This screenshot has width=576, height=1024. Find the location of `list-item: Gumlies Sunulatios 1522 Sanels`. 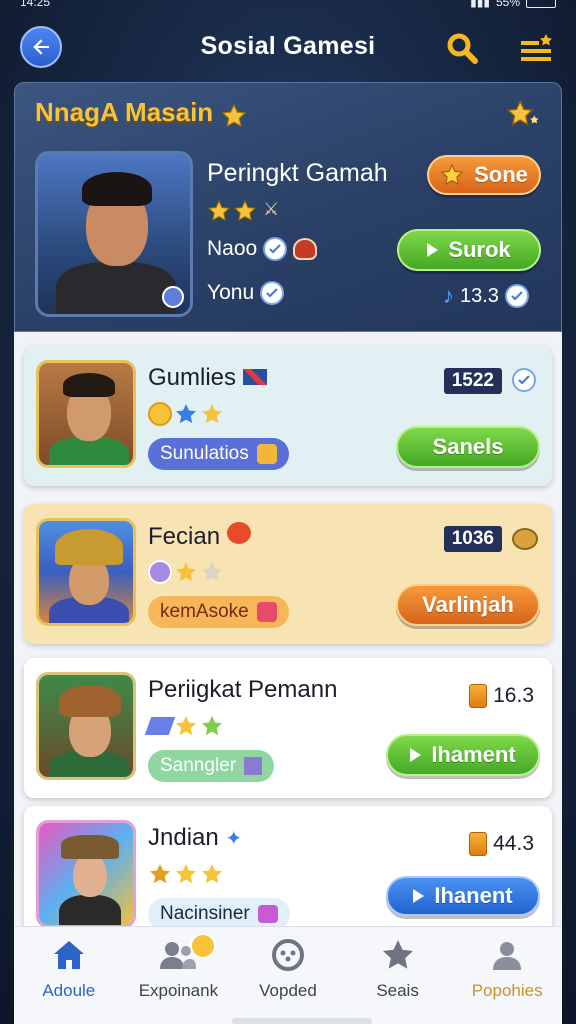

list-item: Gumlies Sunulatios 1522 Sanels is located at coordinates (288, 416).